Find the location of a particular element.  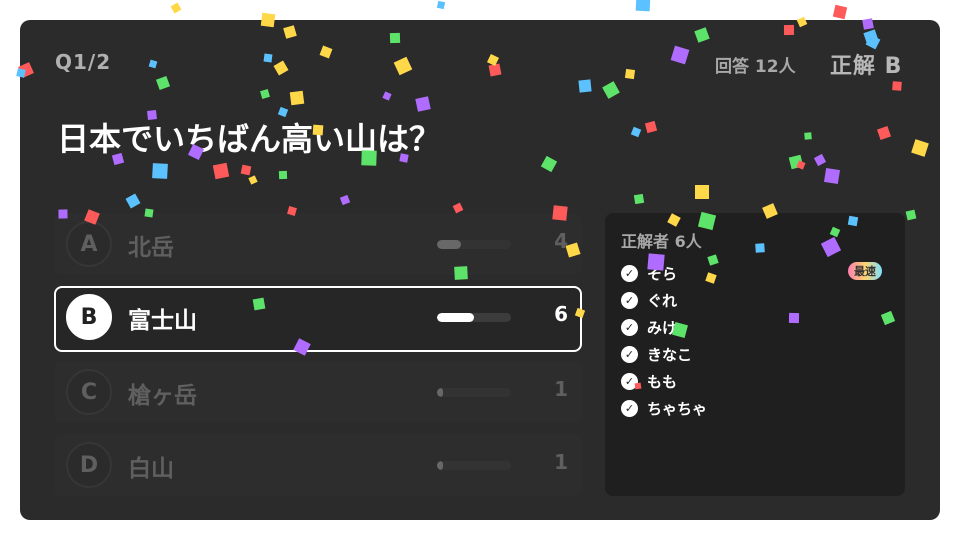

winner-name: きなこ is located at coordinates (670, 355).